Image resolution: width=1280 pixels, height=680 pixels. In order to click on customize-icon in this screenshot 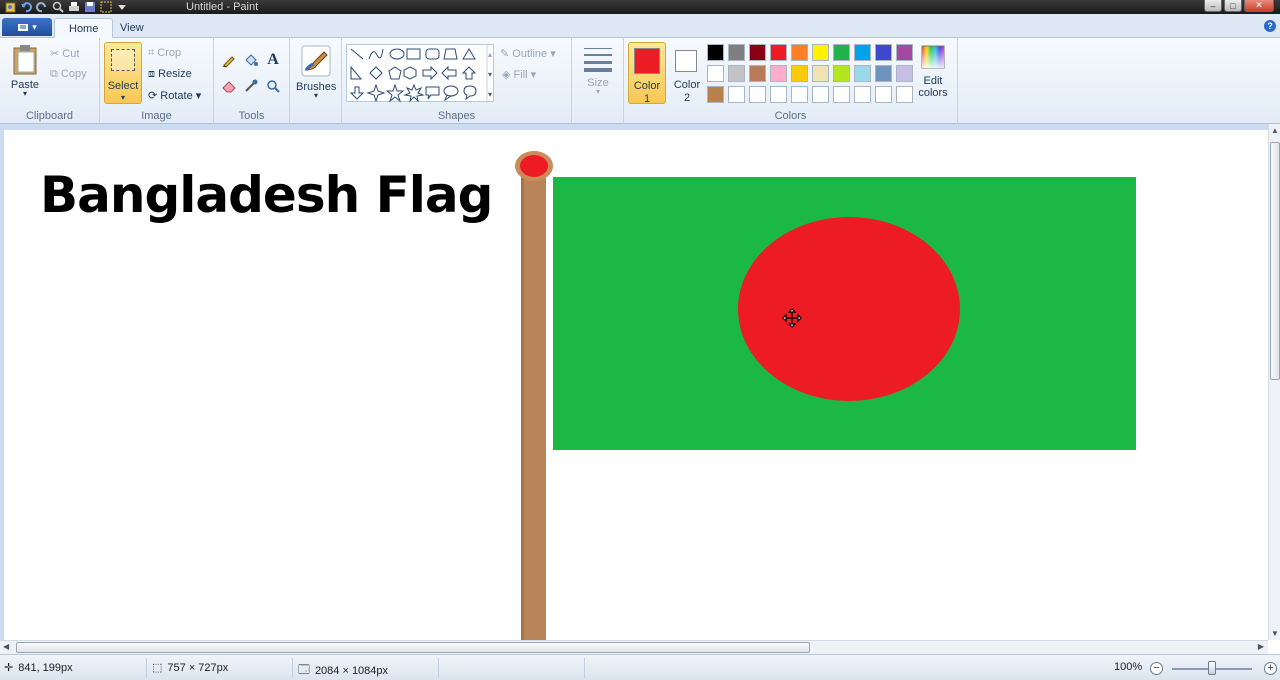, I will do `click(122, 7)`.